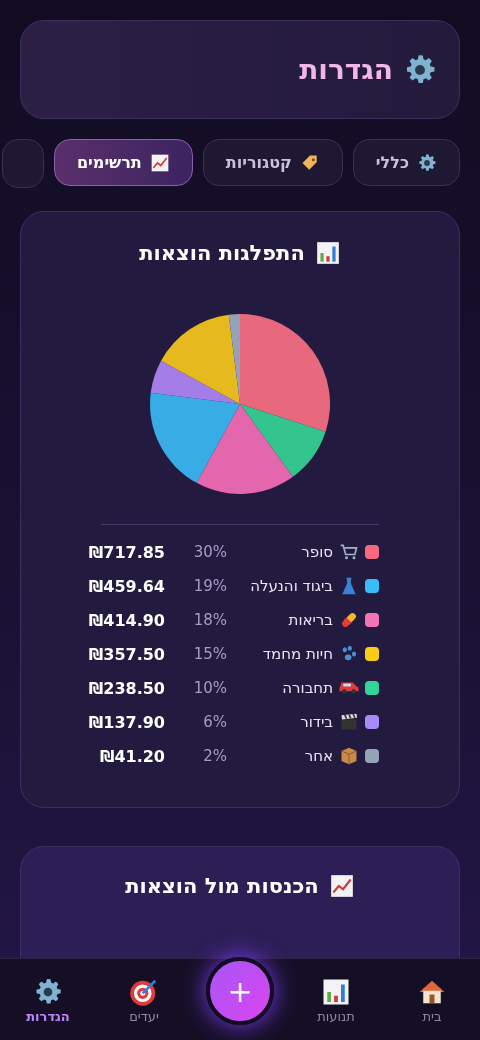 The image size is (480, 1040). What do you see at coordinates (126, 620) in the screenshot?
I see `category-amount: ₪414.90` at bounding box center [126, 620].